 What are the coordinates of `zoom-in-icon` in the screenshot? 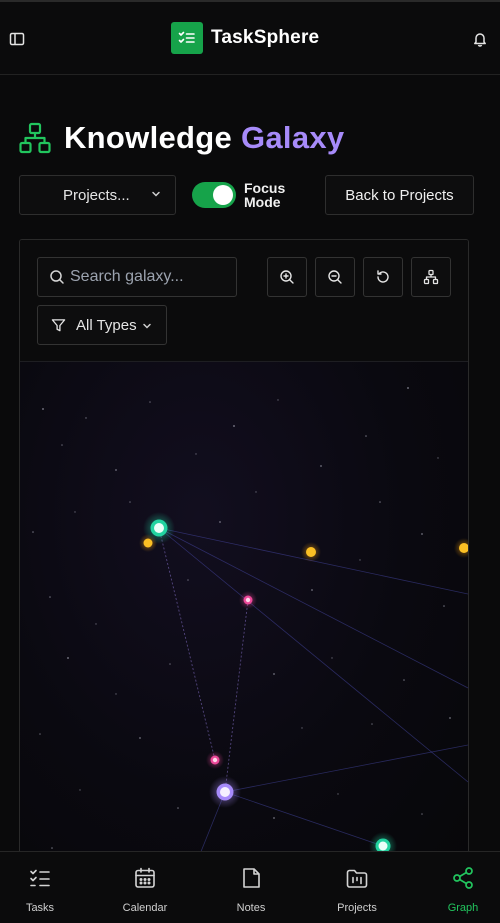 It's located at (287, 277).